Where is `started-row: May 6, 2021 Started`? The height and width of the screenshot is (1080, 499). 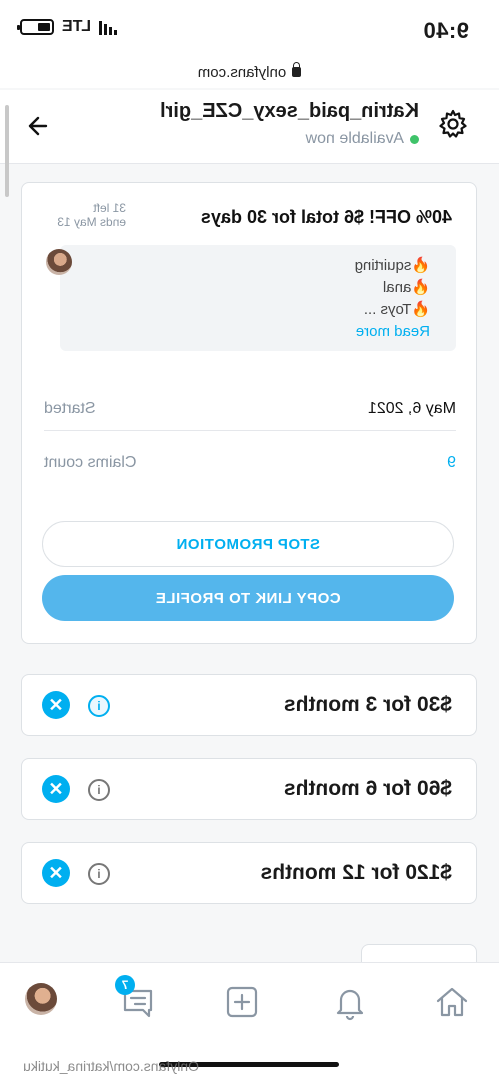 started-row: May 6, 2021 Started is located at coordinates (250, 409).